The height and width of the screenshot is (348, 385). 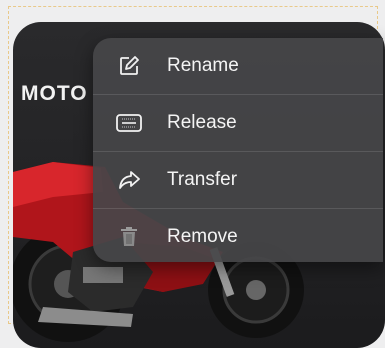 What do you see at coordinates (202, 236) in the screenshot?
I see `menu-item-label: Remove` at bounding box center [202, 236].